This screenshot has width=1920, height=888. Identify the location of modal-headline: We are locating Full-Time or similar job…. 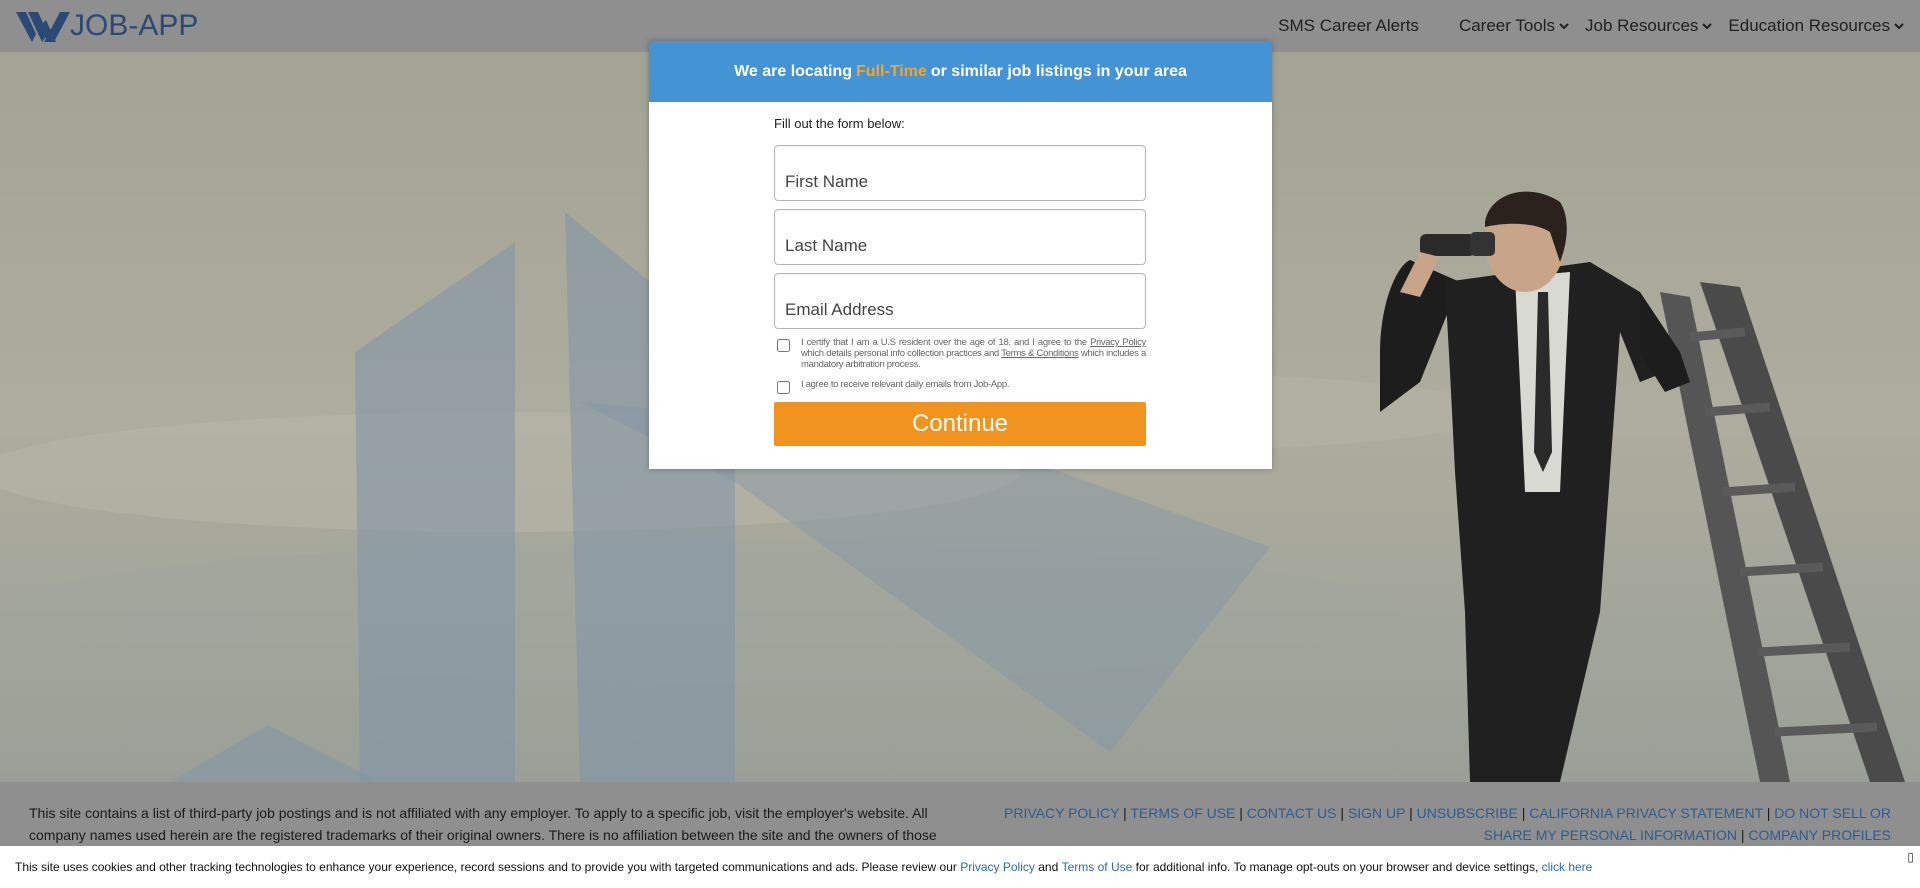
(960, 71).